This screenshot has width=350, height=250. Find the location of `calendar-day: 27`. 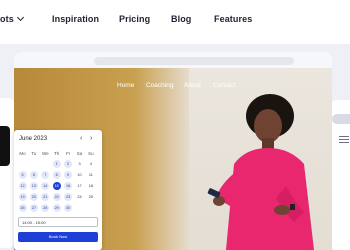

calendar-day: 27 is located at coordinates (33, 208).